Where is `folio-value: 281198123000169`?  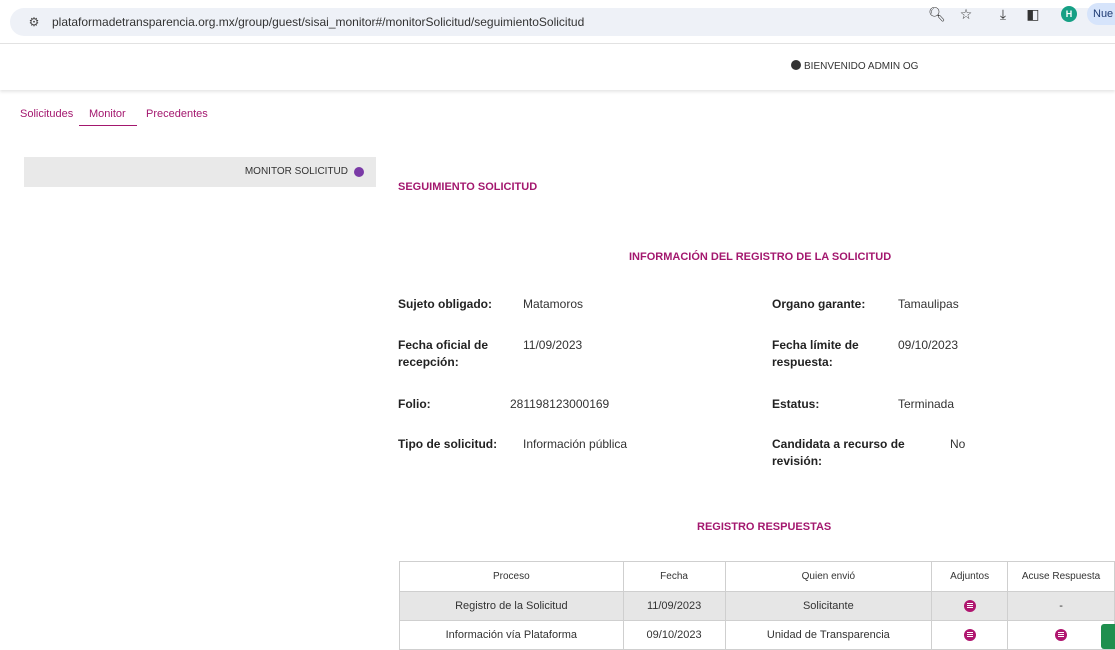
folio-value: 281198123000169 is located at coordinates (560, 404).